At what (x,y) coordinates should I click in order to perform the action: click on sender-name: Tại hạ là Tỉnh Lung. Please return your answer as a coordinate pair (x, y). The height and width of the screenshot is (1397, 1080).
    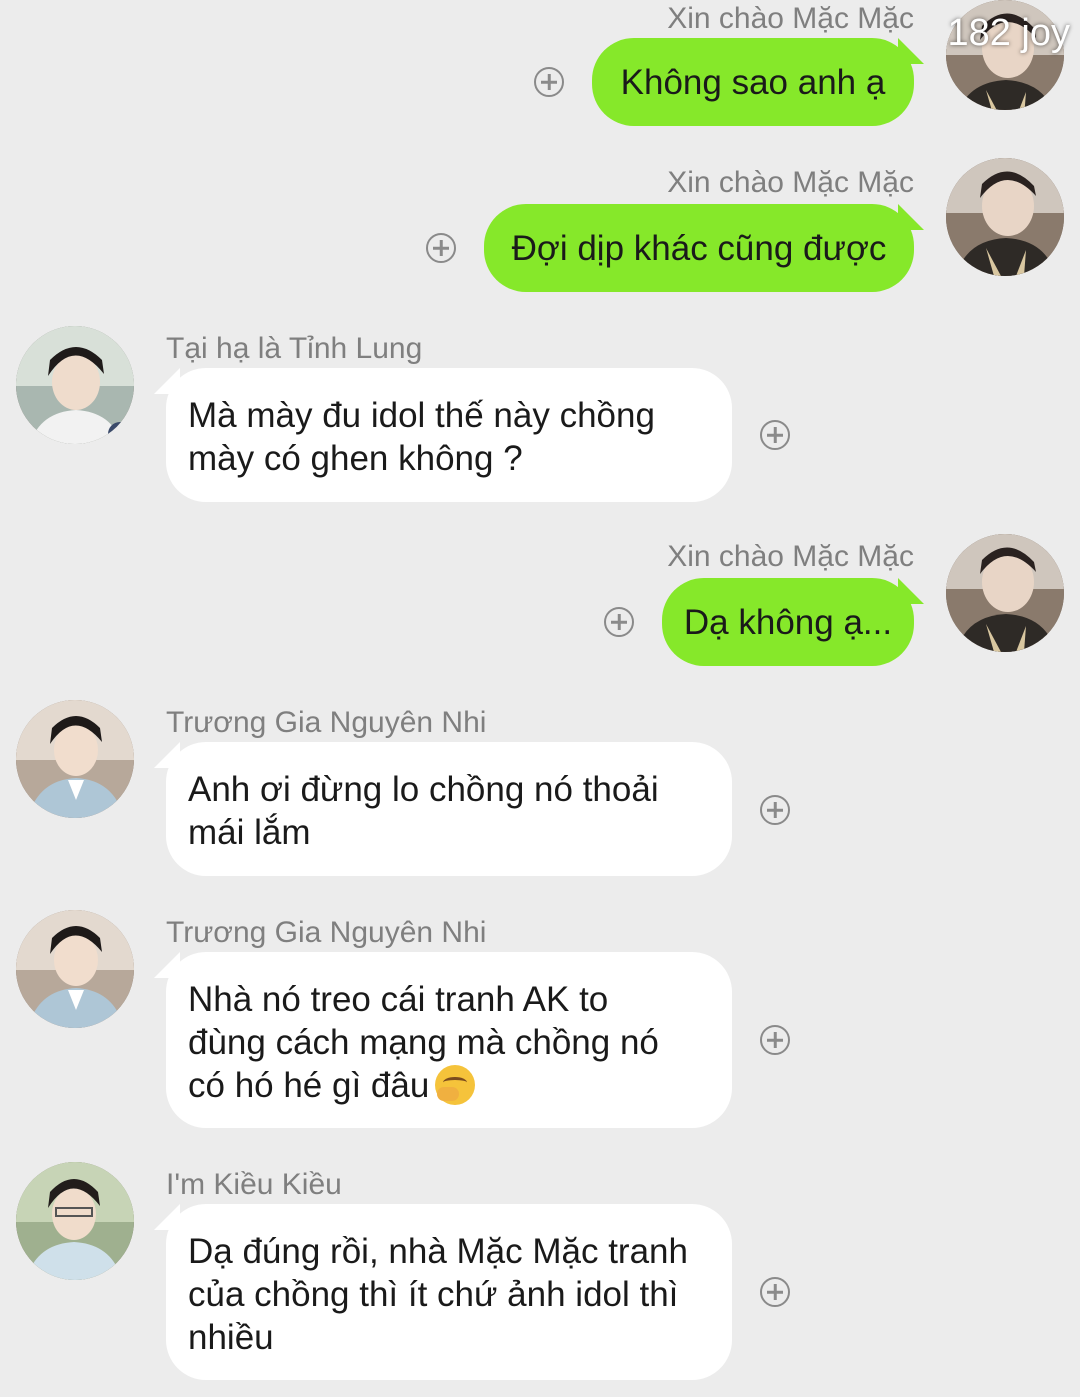
    Looking at the image, I should click on (294, 348).